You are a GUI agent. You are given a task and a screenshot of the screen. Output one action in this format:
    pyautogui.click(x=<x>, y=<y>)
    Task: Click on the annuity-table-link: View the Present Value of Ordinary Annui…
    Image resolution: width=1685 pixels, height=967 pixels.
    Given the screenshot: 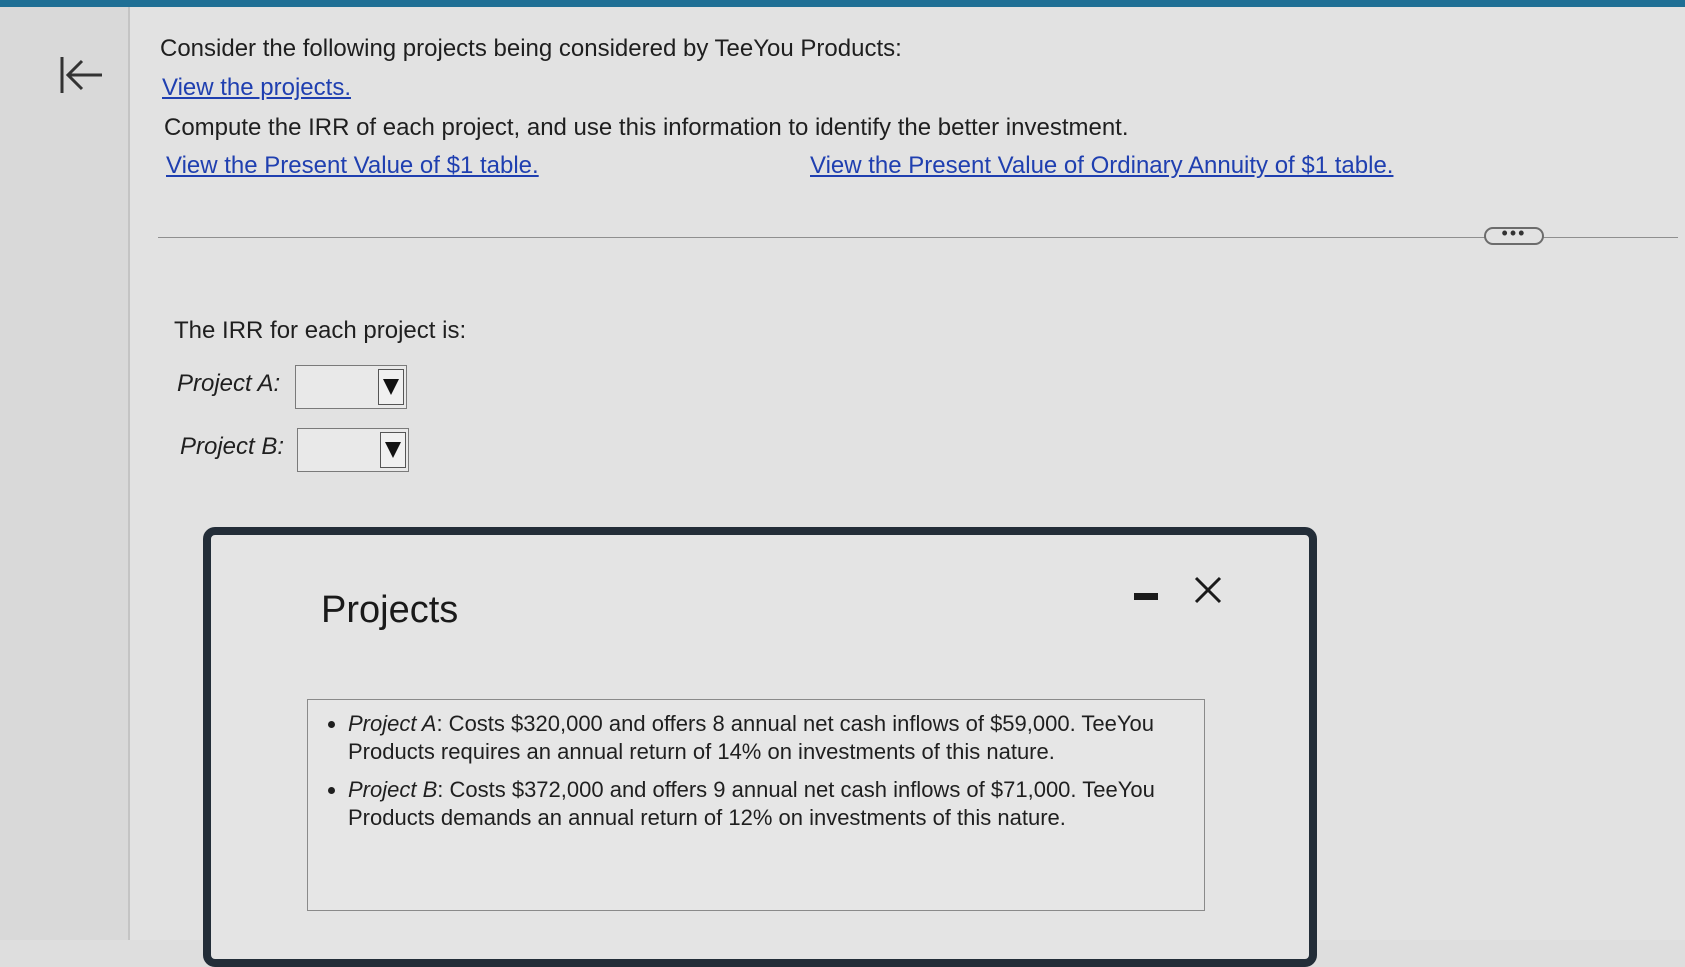 What is the action you would take?
    pyautogui.click(x=1101, y=166)
    